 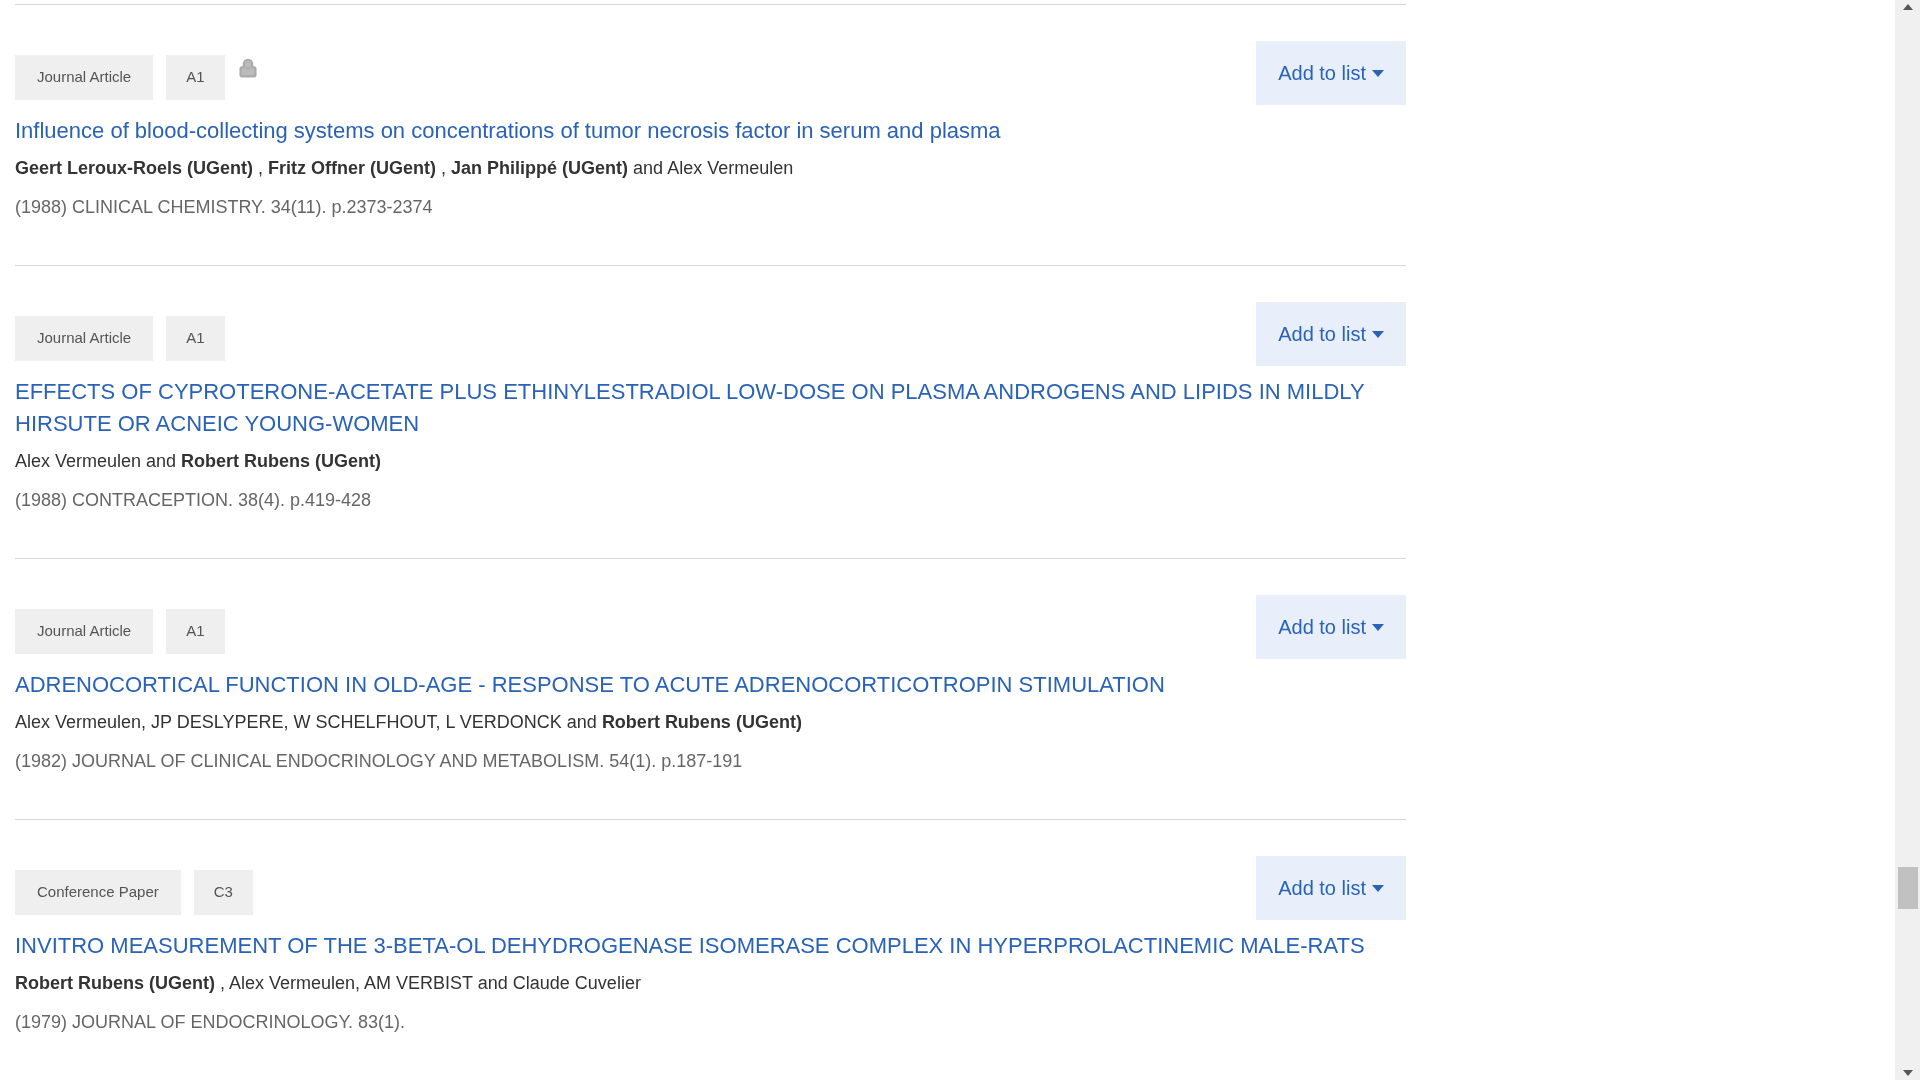 What do you see at coordinates (199, 461) in the screenshot?
I see `authors-text: Alex Vermeulen and Robert Rubens (UGent)` at bounding box center [199, 461].